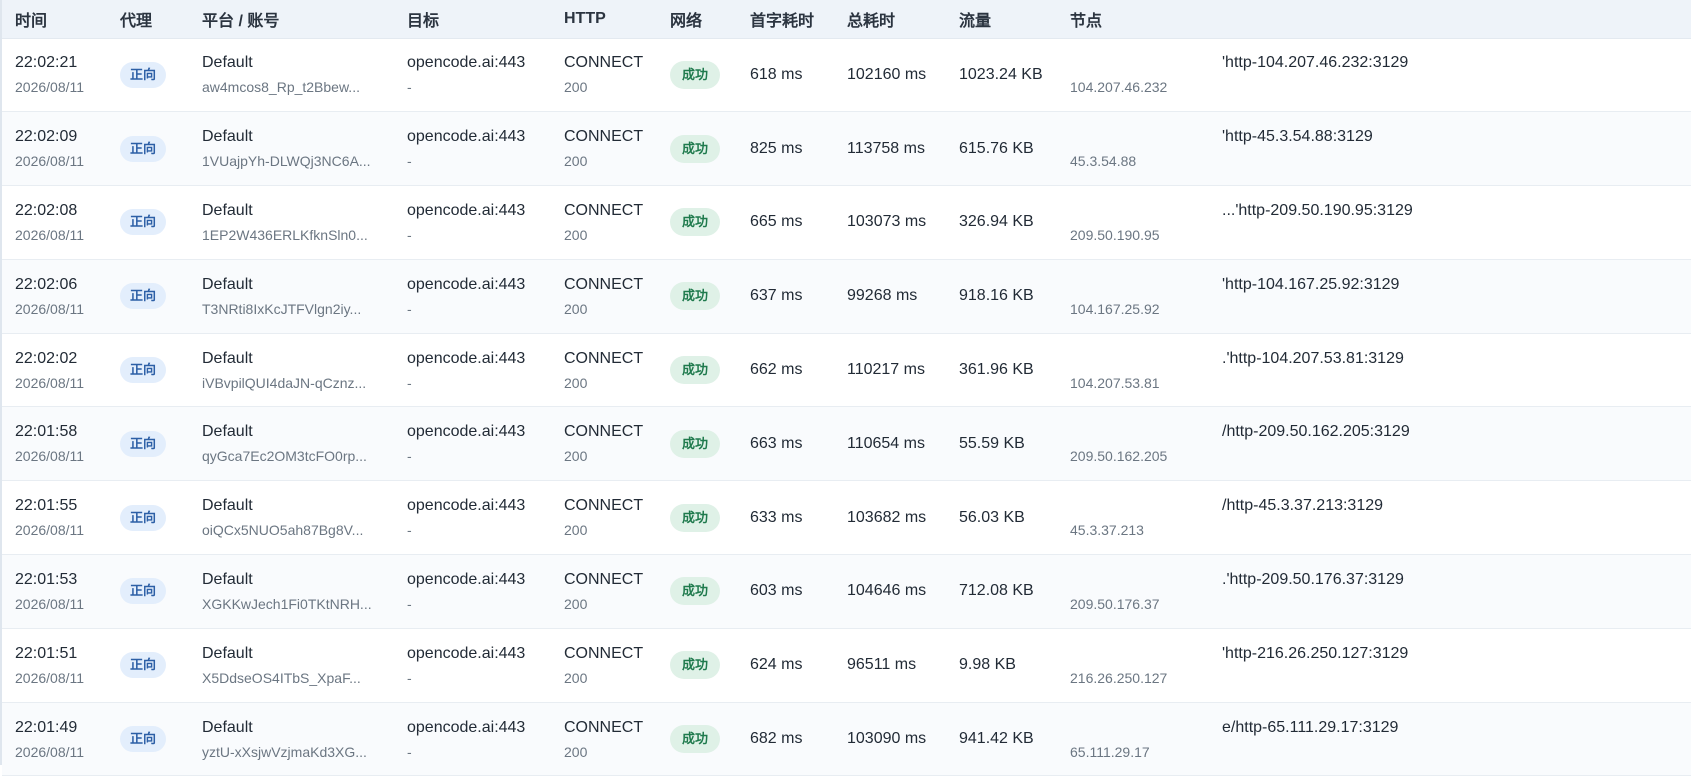 This screenshot has width=1691, height=776. I want to click on header-traffic: 流量, so click(1014, 19).